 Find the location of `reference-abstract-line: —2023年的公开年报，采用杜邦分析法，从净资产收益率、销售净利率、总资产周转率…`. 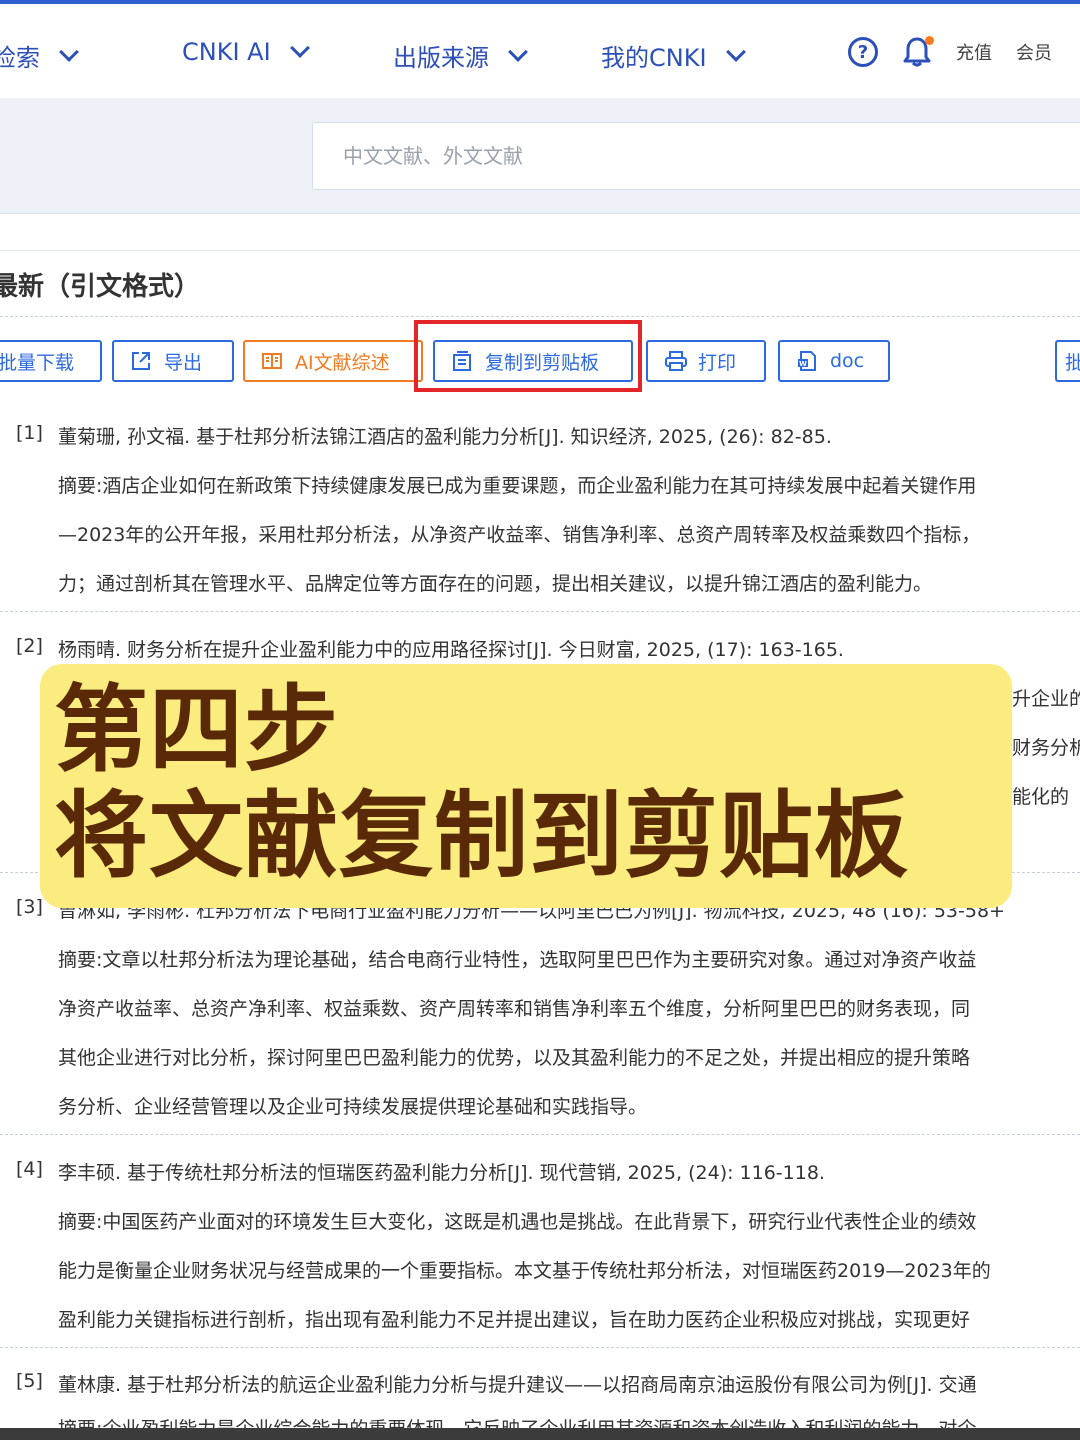

reference-abstract-line: —2023年的公开年报，采用杜邦分析法，从净资产收益率、销售净利率、总资产周转率… is located at coordinates (519, 535).